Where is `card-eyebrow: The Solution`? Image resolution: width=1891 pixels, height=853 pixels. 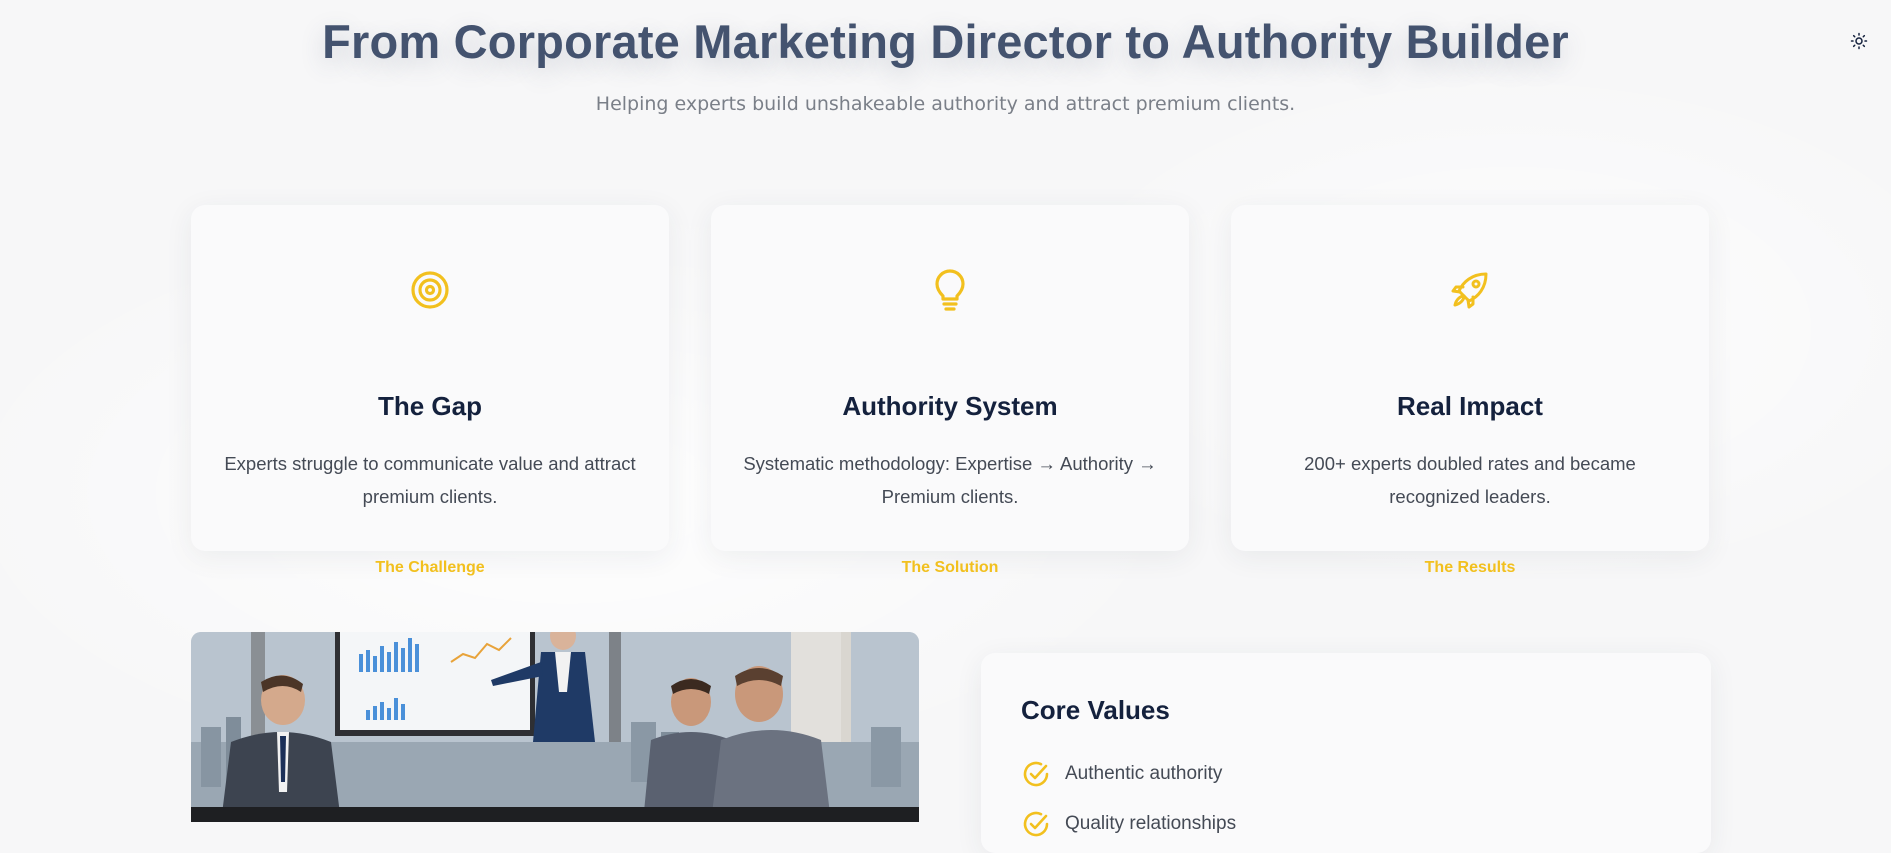 card-eyebrow: The Solution is located at coordinates (950, 567).